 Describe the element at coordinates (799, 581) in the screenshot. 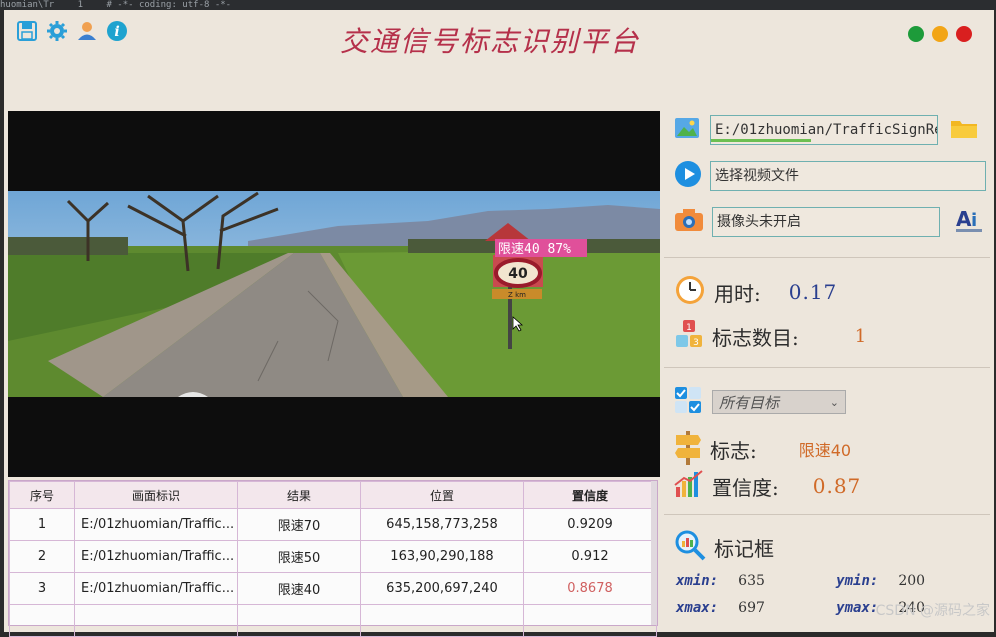

I see `bbox-min-row: xmin: 635 ymin: 200` at that location.